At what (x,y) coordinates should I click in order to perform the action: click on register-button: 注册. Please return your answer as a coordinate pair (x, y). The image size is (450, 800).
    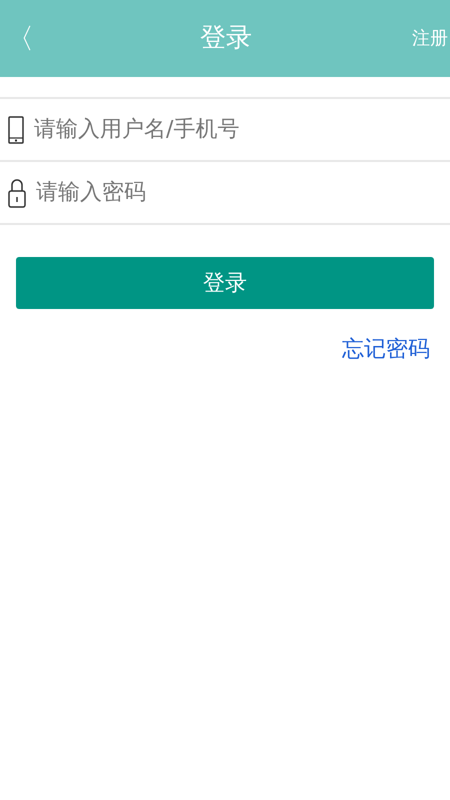
    Looking at the image, I should click on (431, 38).